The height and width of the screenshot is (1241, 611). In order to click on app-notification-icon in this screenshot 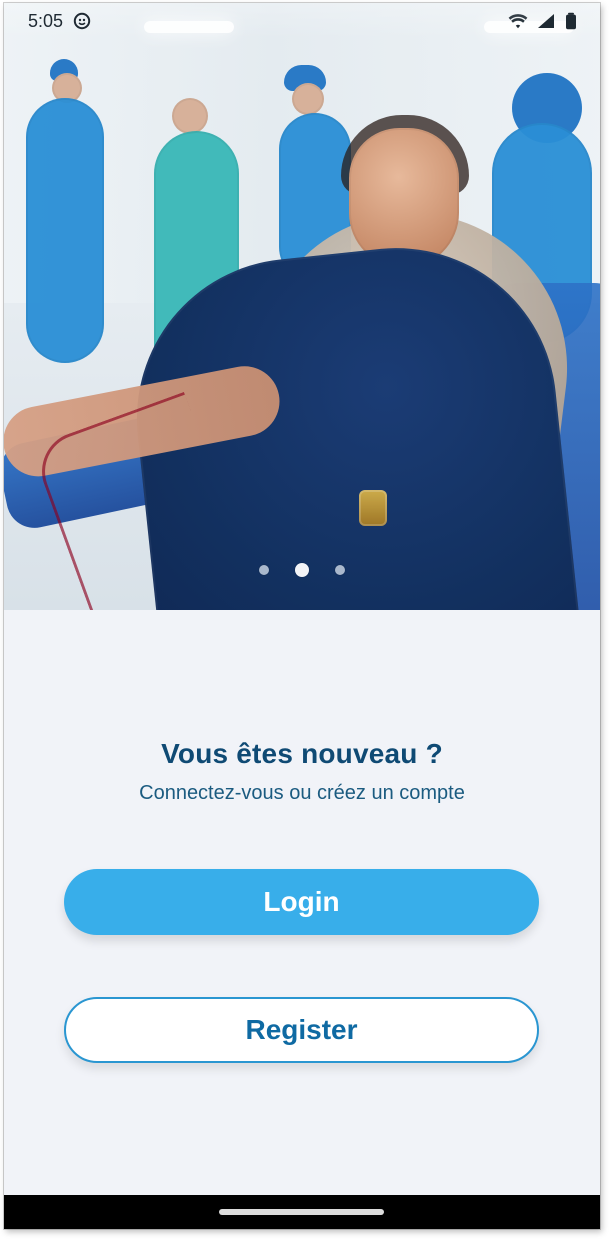, I will do `click(82, 21)`.